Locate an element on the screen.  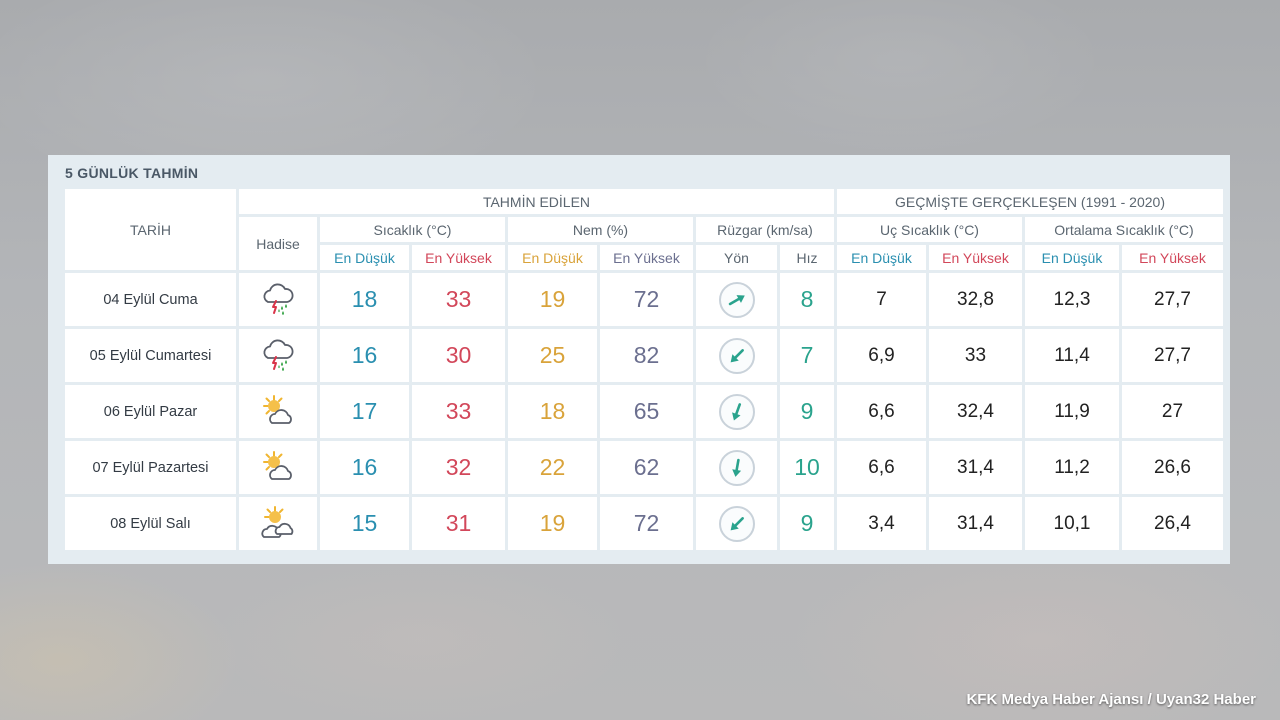
humidity-low-cell: 18 is located at coordinates (552, 411).